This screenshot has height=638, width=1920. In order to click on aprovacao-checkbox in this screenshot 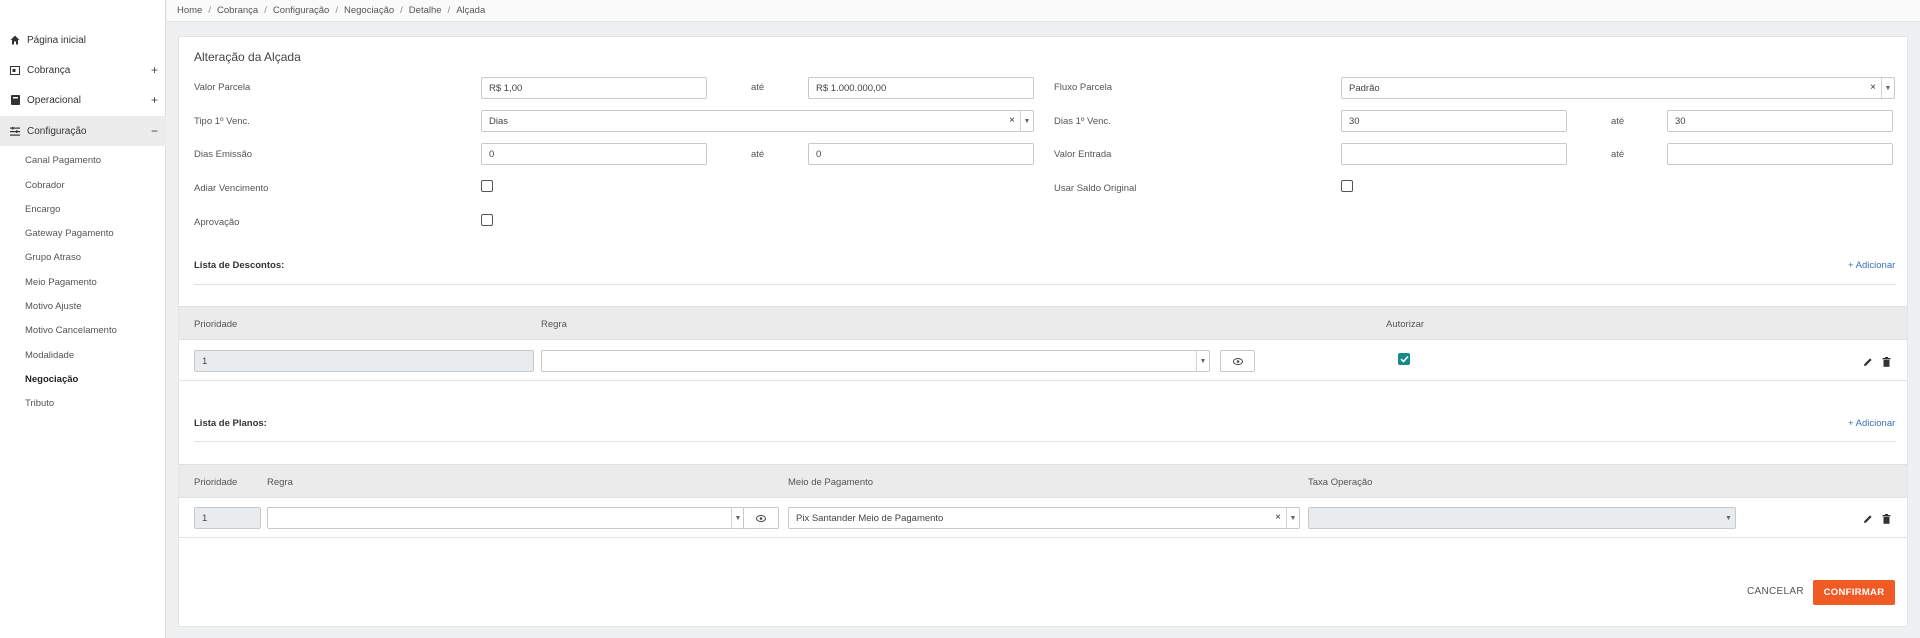, I will do `click(487, 220)`.